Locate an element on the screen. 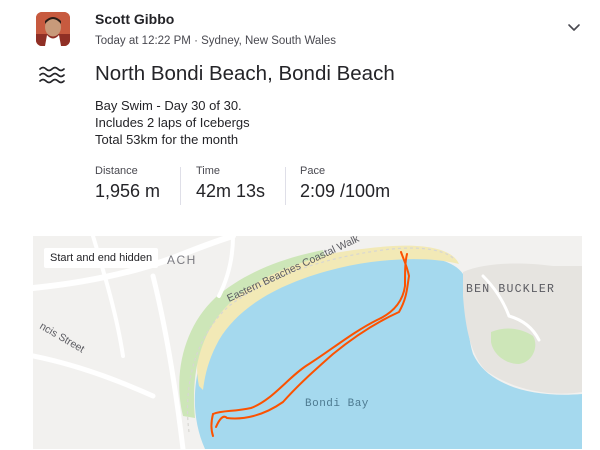 The width and height of the screenshot is (600, 450). stat-time: Time 42m 13s is located at coordinates (230, 183).